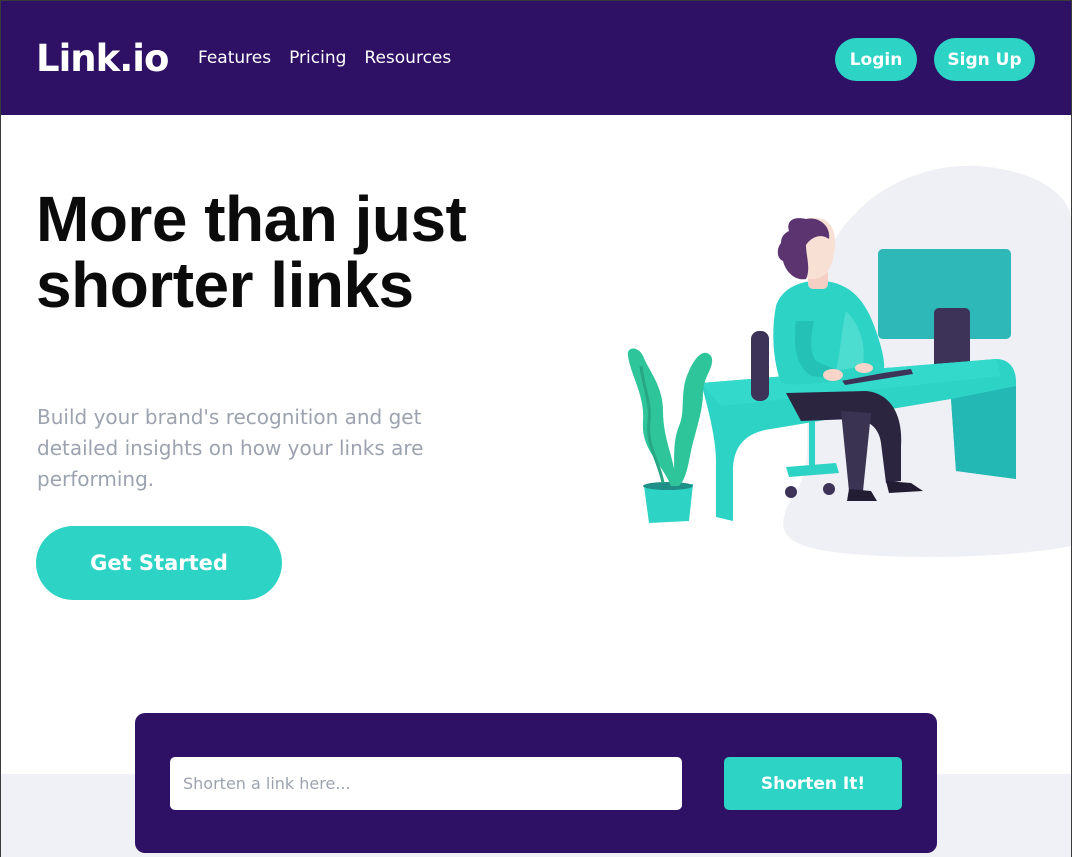 The height and width of the screenshot is (857, 1072). I want to click on hero-title: More than just shorter links, so click(251, 252).